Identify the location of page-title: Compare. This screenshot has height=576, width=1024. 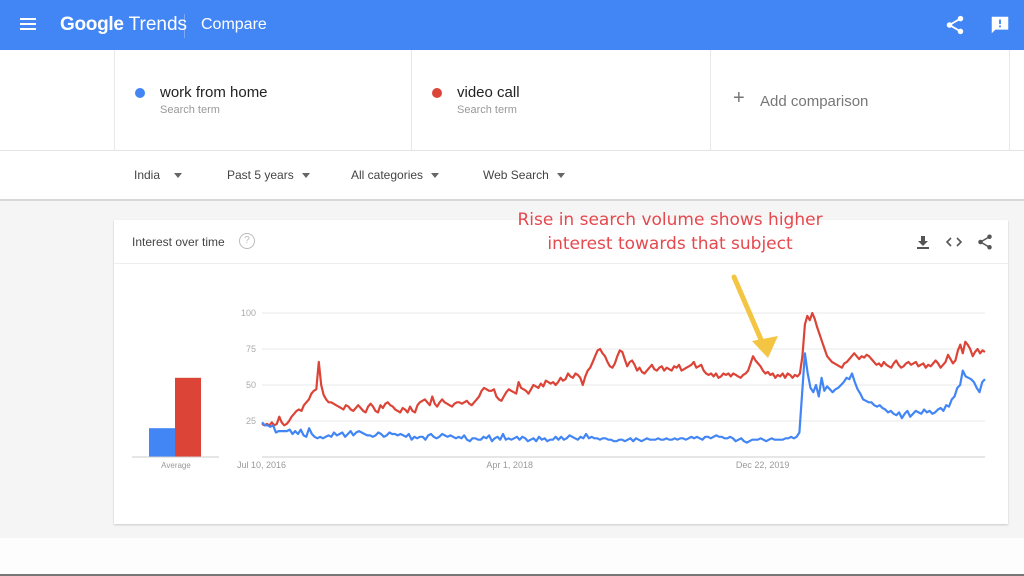
(234, 24).